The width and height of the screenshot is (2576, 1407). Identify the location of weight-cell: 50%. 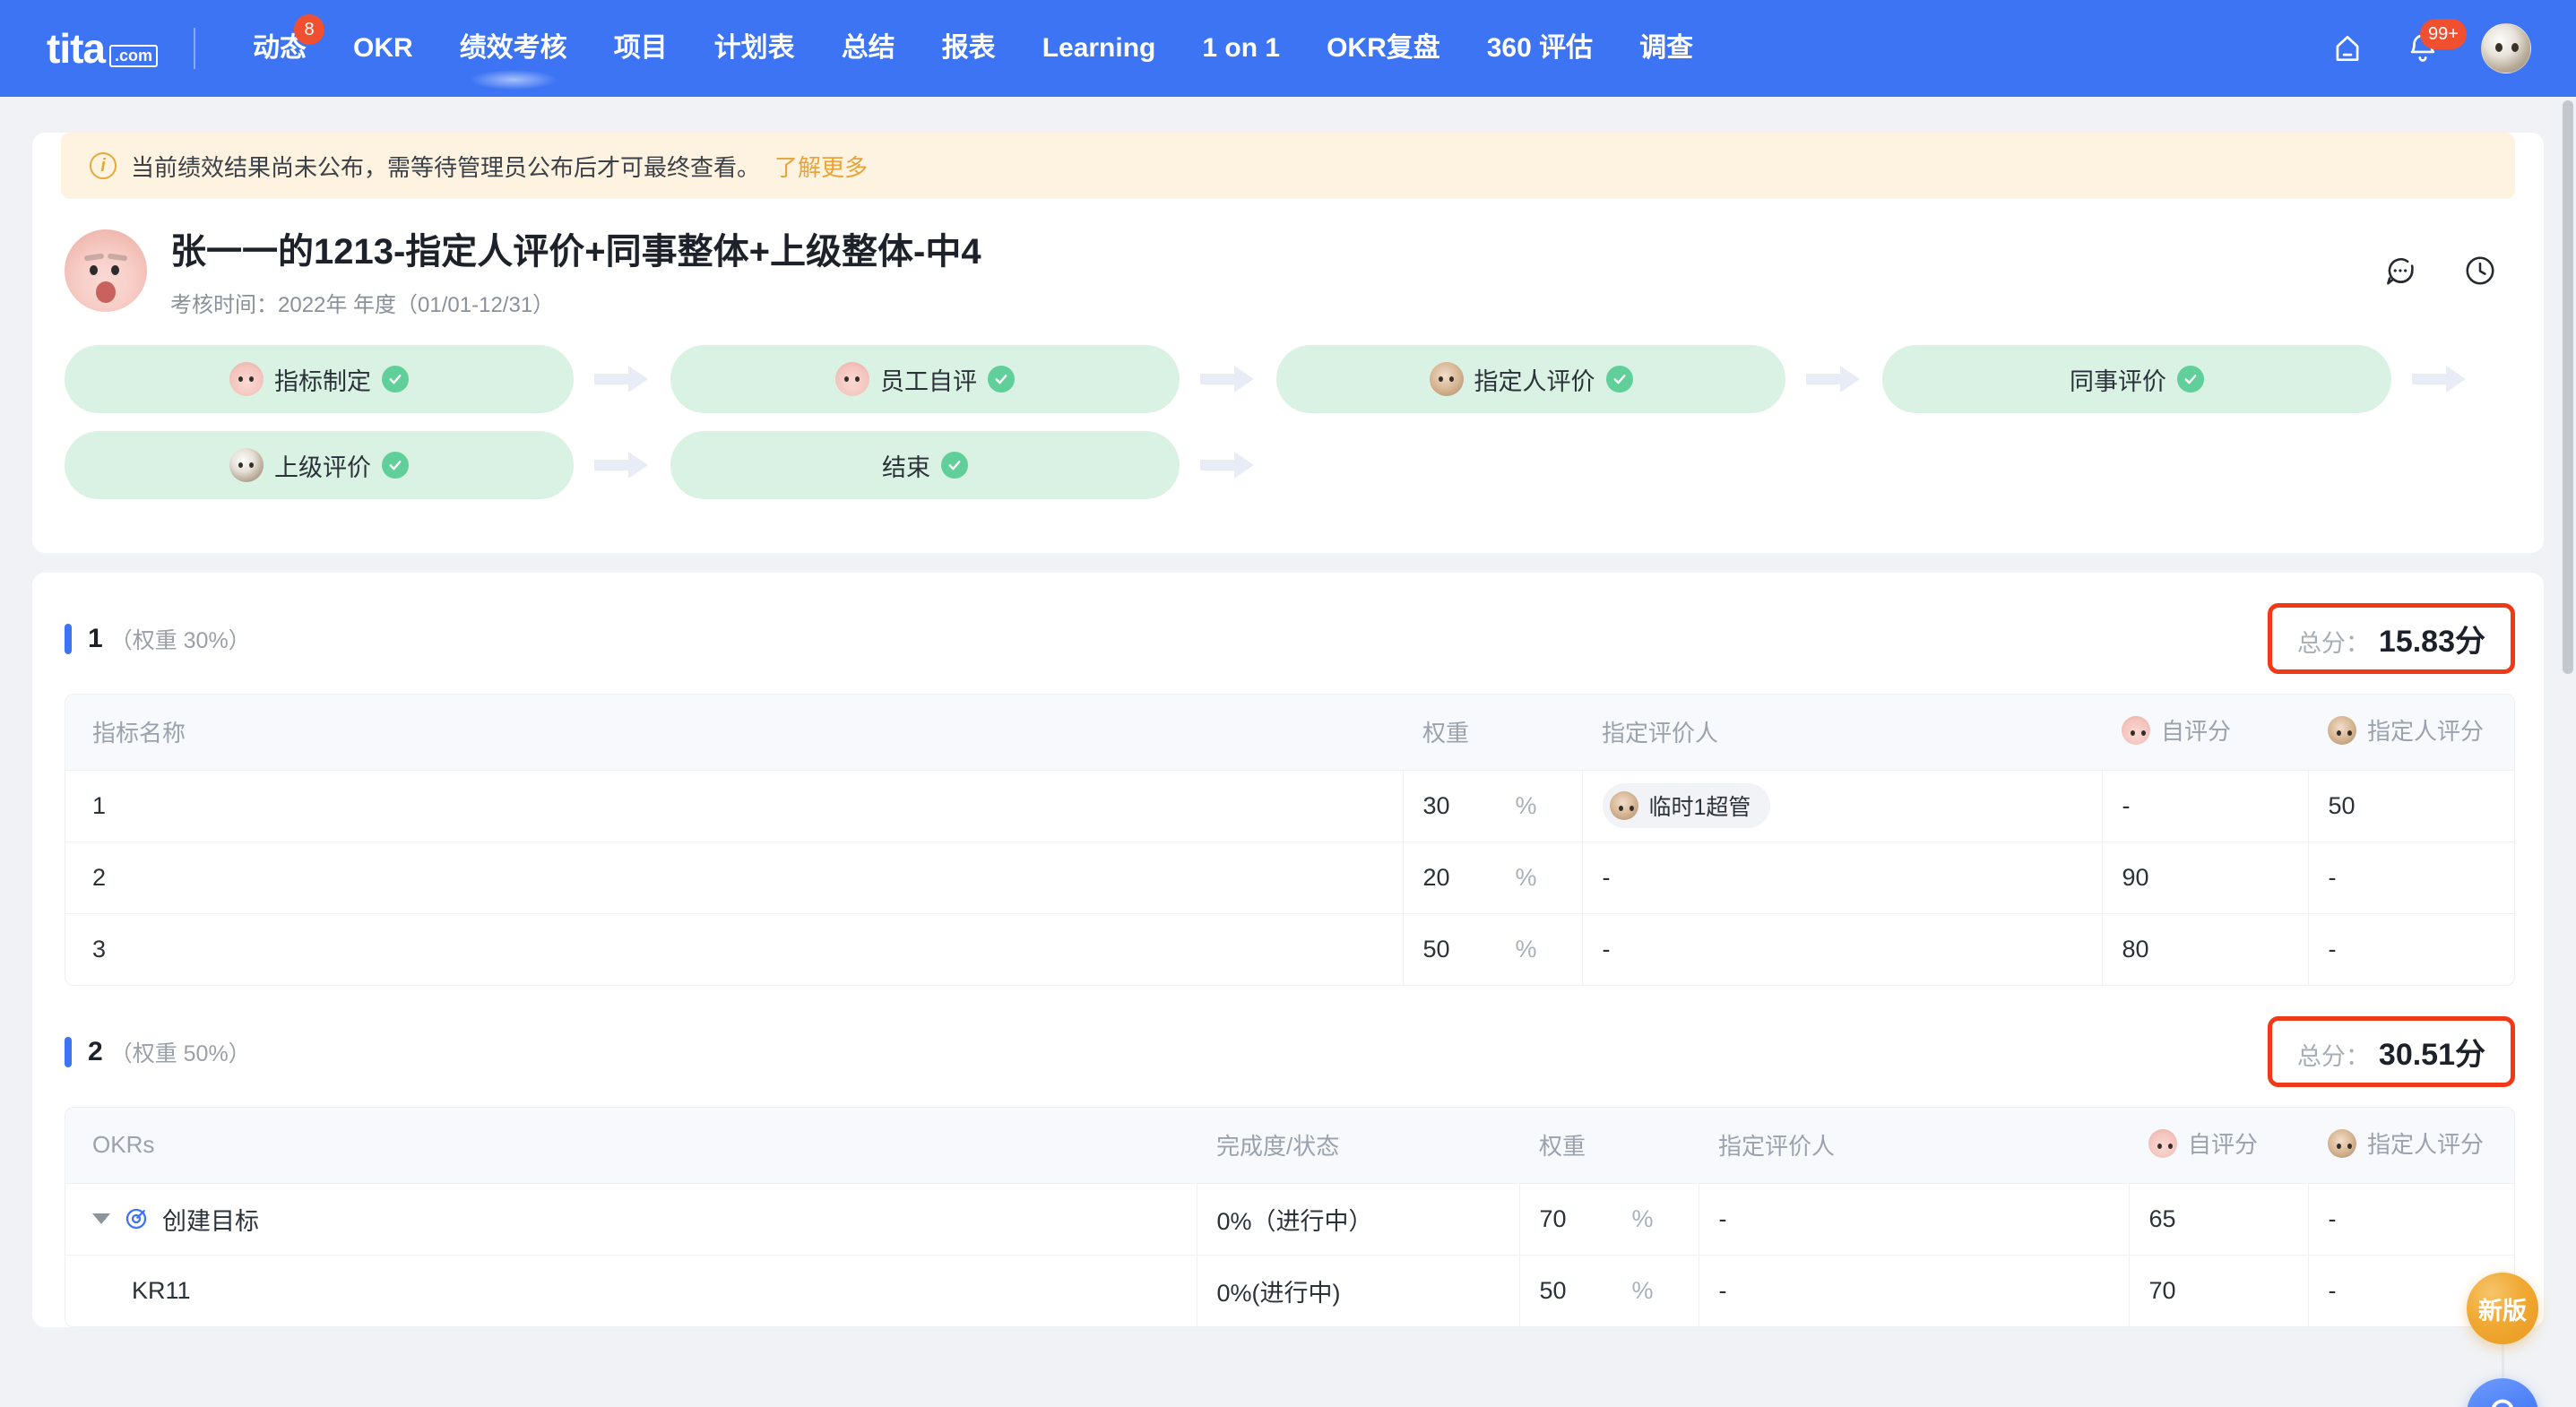
(1609, 1290).